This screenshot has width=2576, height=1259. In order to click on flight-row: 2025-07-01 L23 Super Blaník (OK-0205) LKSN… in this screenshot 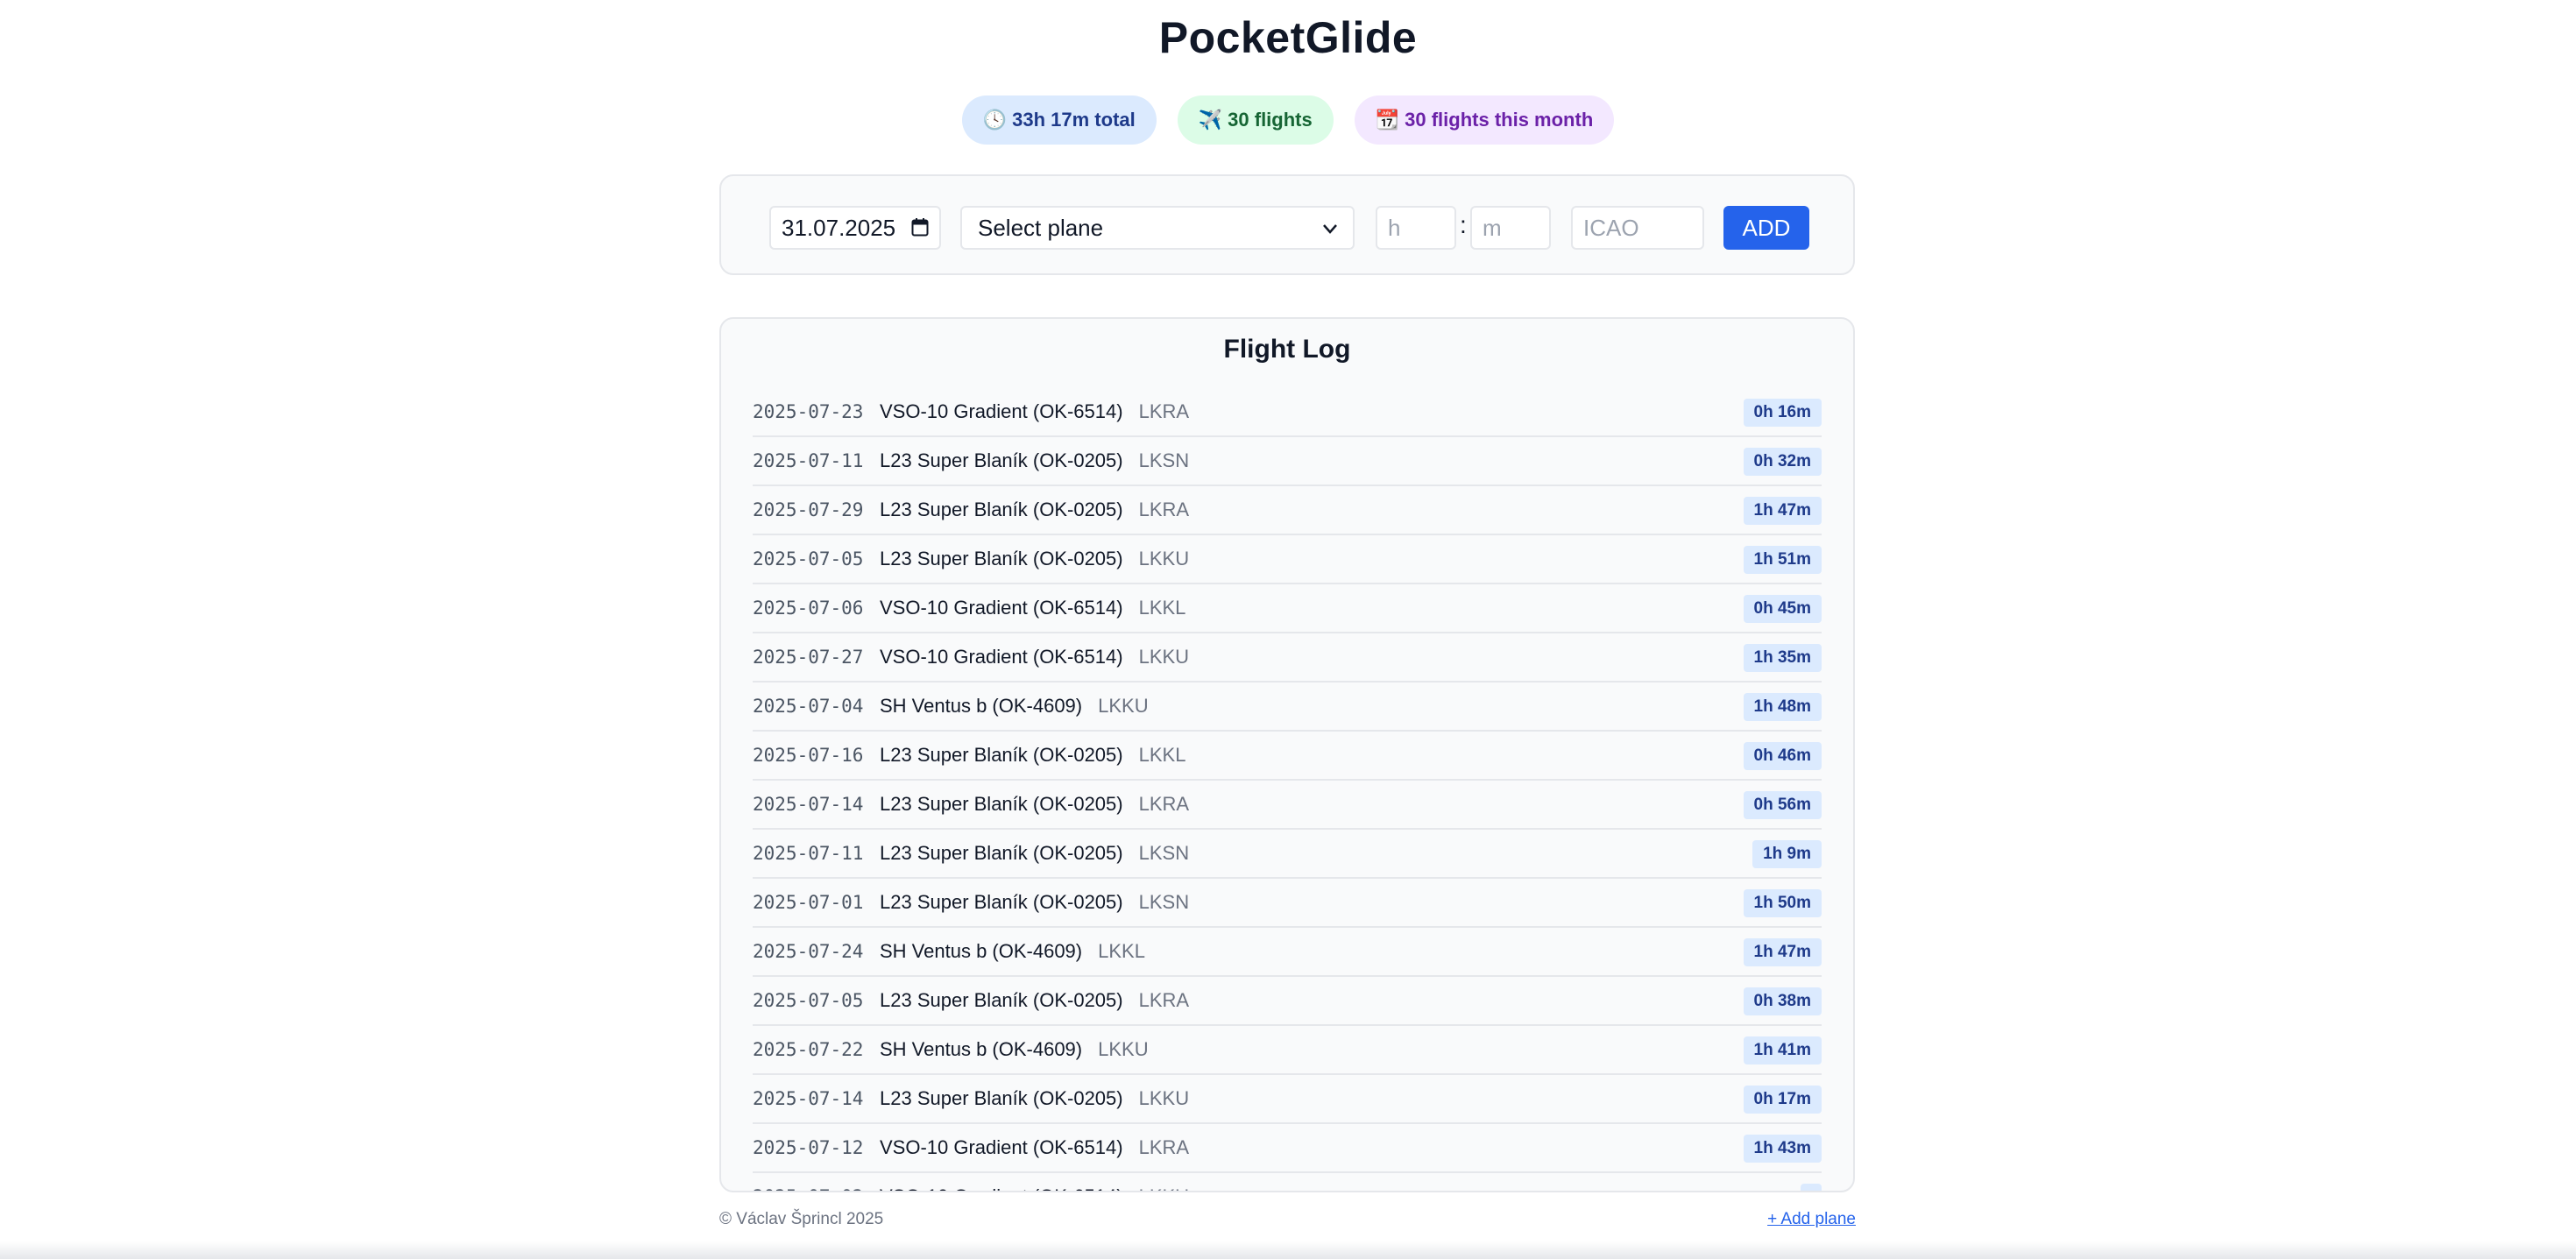, I will do `click(1287, 903)`.